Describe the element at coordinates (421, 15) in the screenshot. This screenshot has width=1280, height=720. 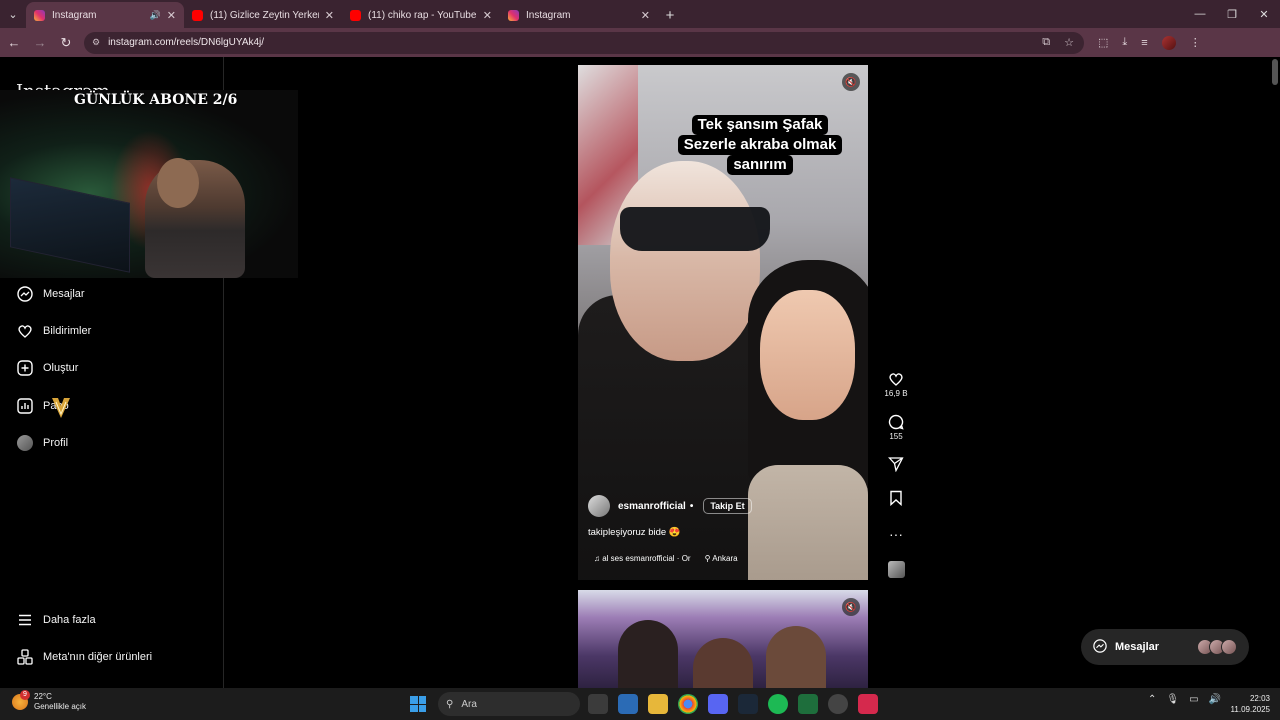
I see `tab-youtube-2: (11) chiko rap - YouTube ✕` at that location.